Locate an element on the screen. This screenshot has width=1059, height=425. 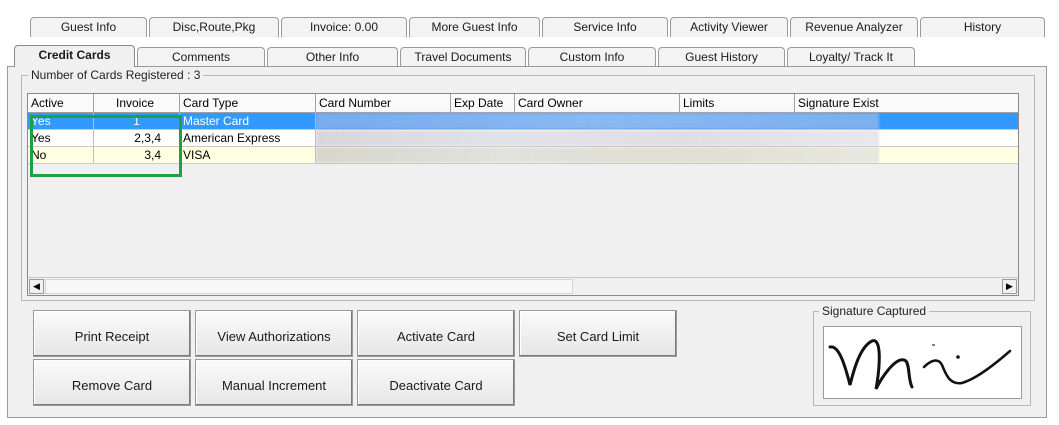
cell-card-type: Master Card is located at coordinates (248, 121).